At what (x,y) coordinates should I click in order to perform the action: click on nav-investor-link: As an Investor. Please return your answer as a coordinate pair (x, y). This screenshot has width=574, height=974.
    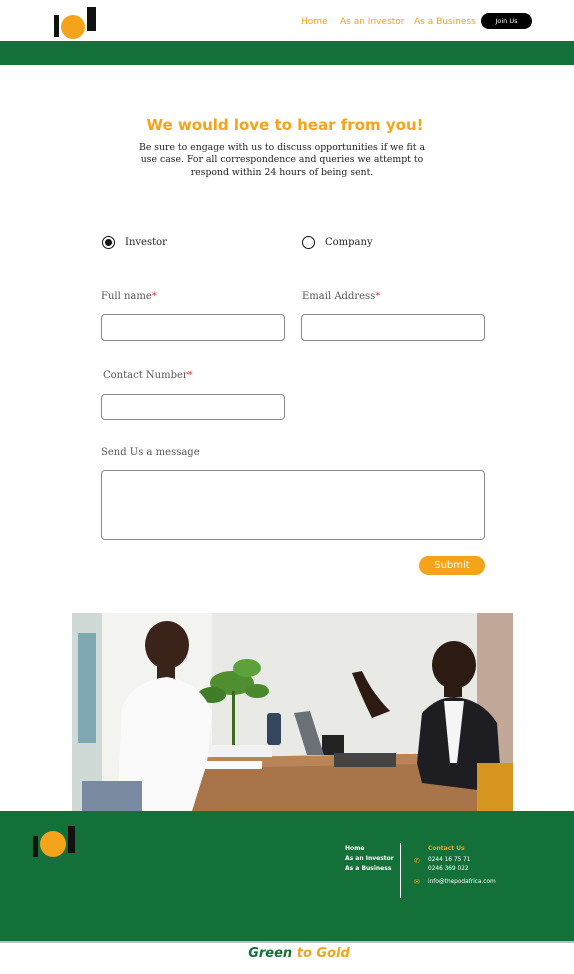
    Looking at the image, I should click on (372, 22).